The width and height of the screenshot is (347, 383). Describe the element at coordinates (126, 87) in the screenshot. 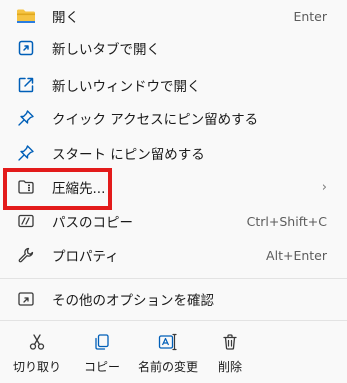

I see `menu-item-label: 新しいウィンドウで開く` at that location.